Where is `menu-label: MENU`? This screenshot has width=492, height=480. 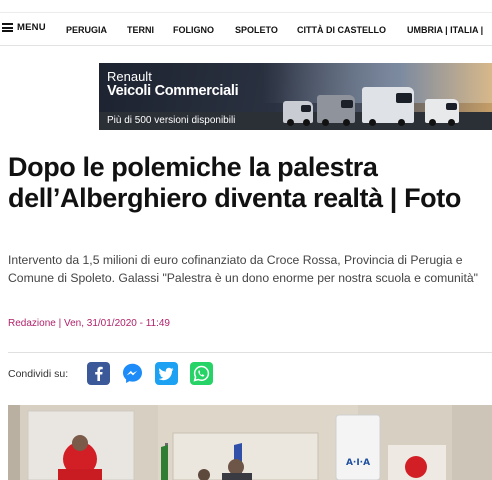 menu-label: MENU is located at coordinates (31, 27).